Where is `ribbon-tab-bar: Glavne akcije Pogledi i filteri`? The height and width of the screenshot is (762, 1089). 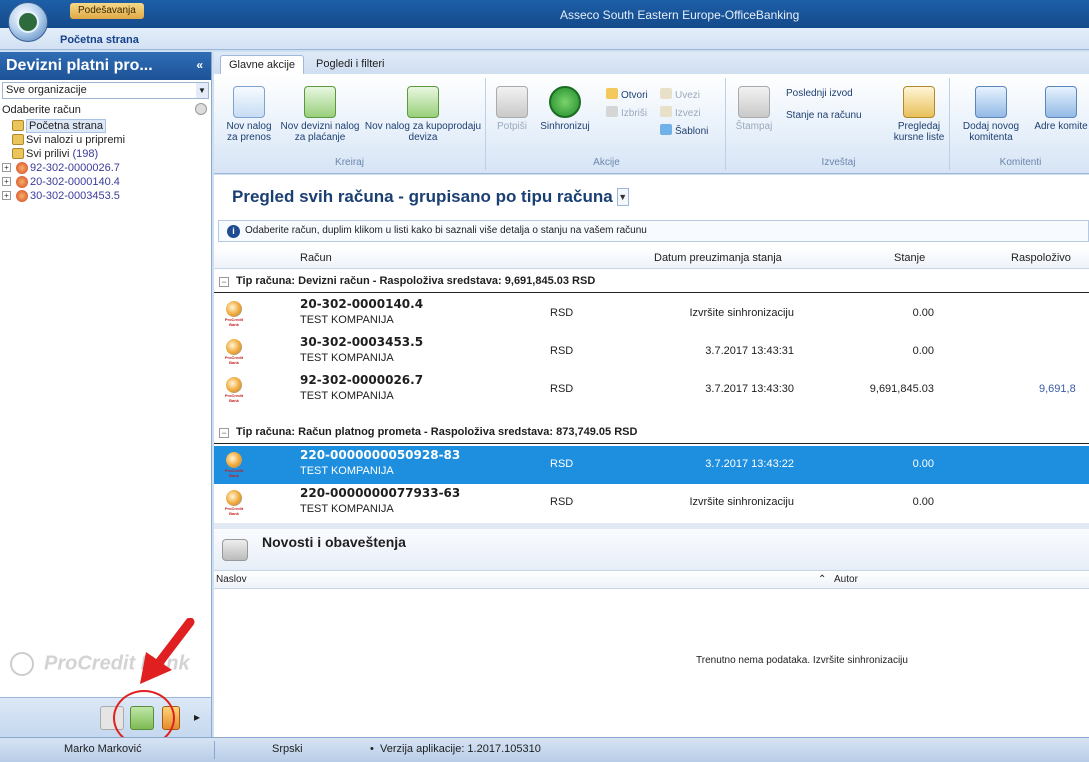
ribbon-tab-bar: Glavne akcije Pogledi i filteri is located at coordinates (651, 63).